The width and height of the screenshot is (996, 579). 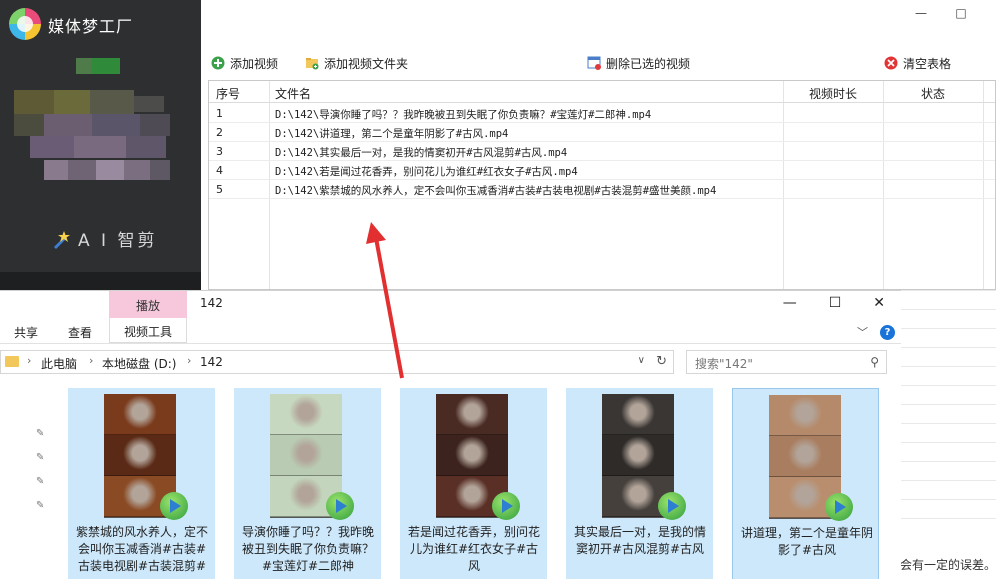 What do you see at coordinates (312, 64) in the screenshot?
I see `folder-add-icon` at bounding box center [312, 64].